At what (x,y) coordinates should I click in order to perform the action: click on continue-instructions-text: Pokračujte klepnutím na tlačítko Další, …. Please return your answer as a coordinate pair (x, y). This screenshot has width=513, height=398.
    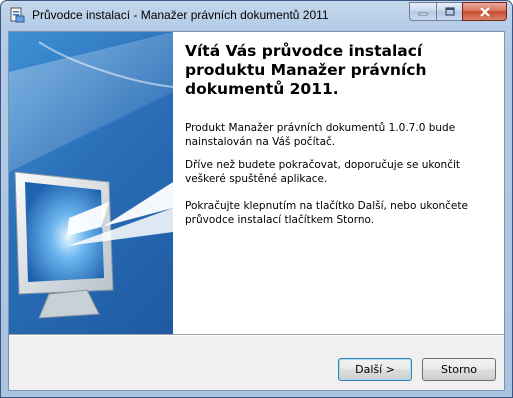
    Looking at the image, I should click on (326, 213).